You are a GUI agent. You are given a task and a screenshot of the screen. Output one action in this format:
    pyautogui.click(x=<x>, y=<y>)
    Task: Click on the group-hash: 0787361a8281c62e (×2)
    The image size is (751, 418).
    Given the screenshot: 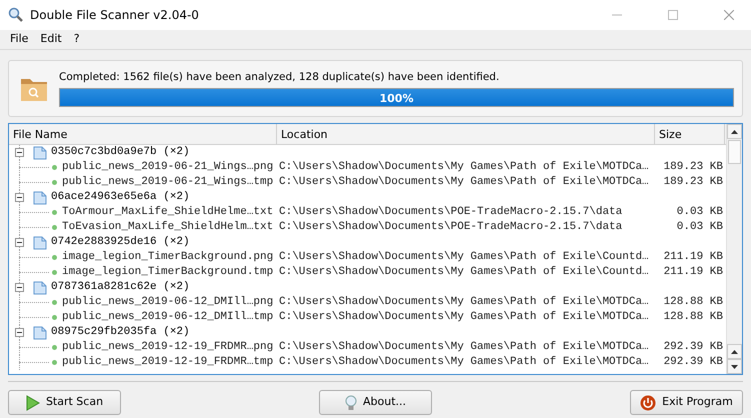 What is the action you would take?
    pyautogui.click(x=120, y=287)
    